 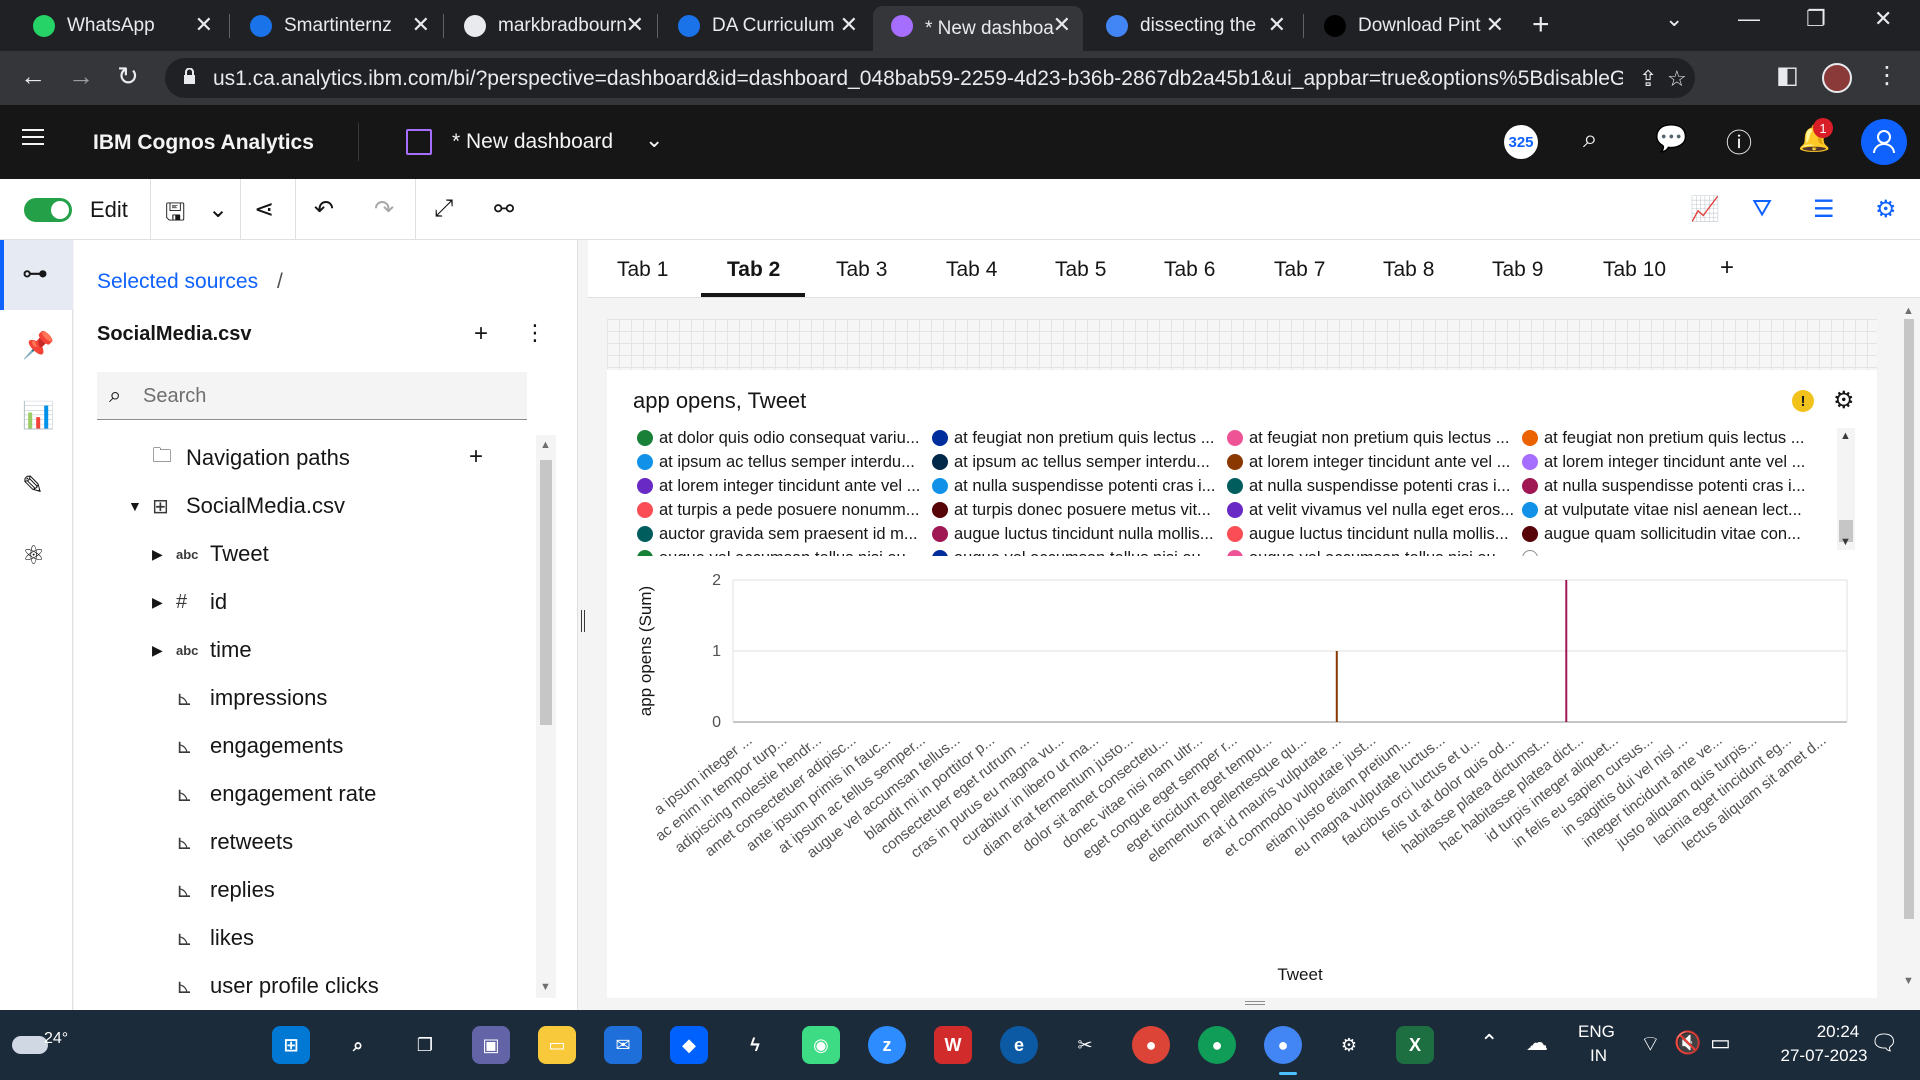 What do you see at coordinates (202, 650) in the screenshot?
I see `tree-node: ▶ abc time` at bounding box center [202, 650].